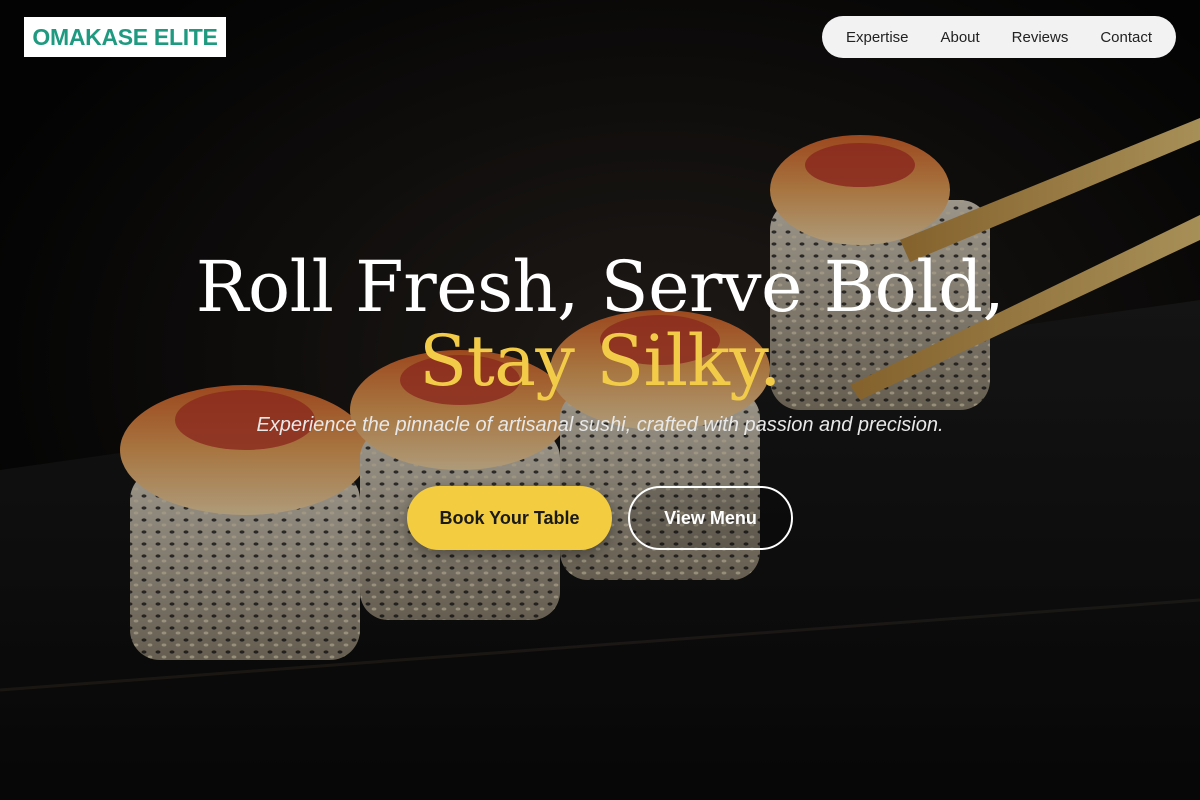 The height and width of the screenshot is (800, 1200). I want to click on cta-row: Book Your Table View Menu, so click(600, 518).